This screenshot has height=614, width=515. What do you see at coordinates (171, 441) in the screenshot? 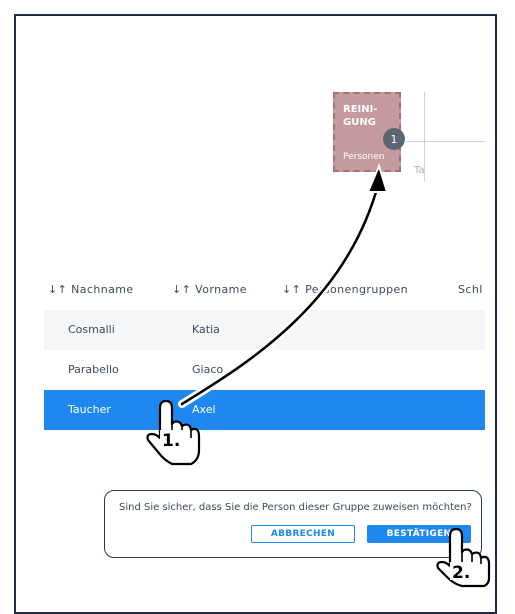
I see `step-1-label: 1.` at bounding box center [171, 441].